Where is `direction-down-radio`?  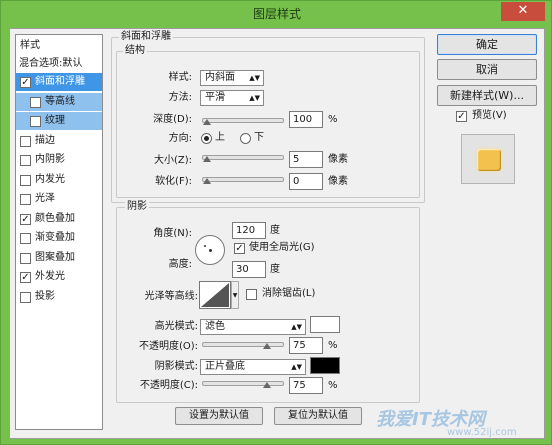 direction-down-radio is located at coordinates (245, 138).